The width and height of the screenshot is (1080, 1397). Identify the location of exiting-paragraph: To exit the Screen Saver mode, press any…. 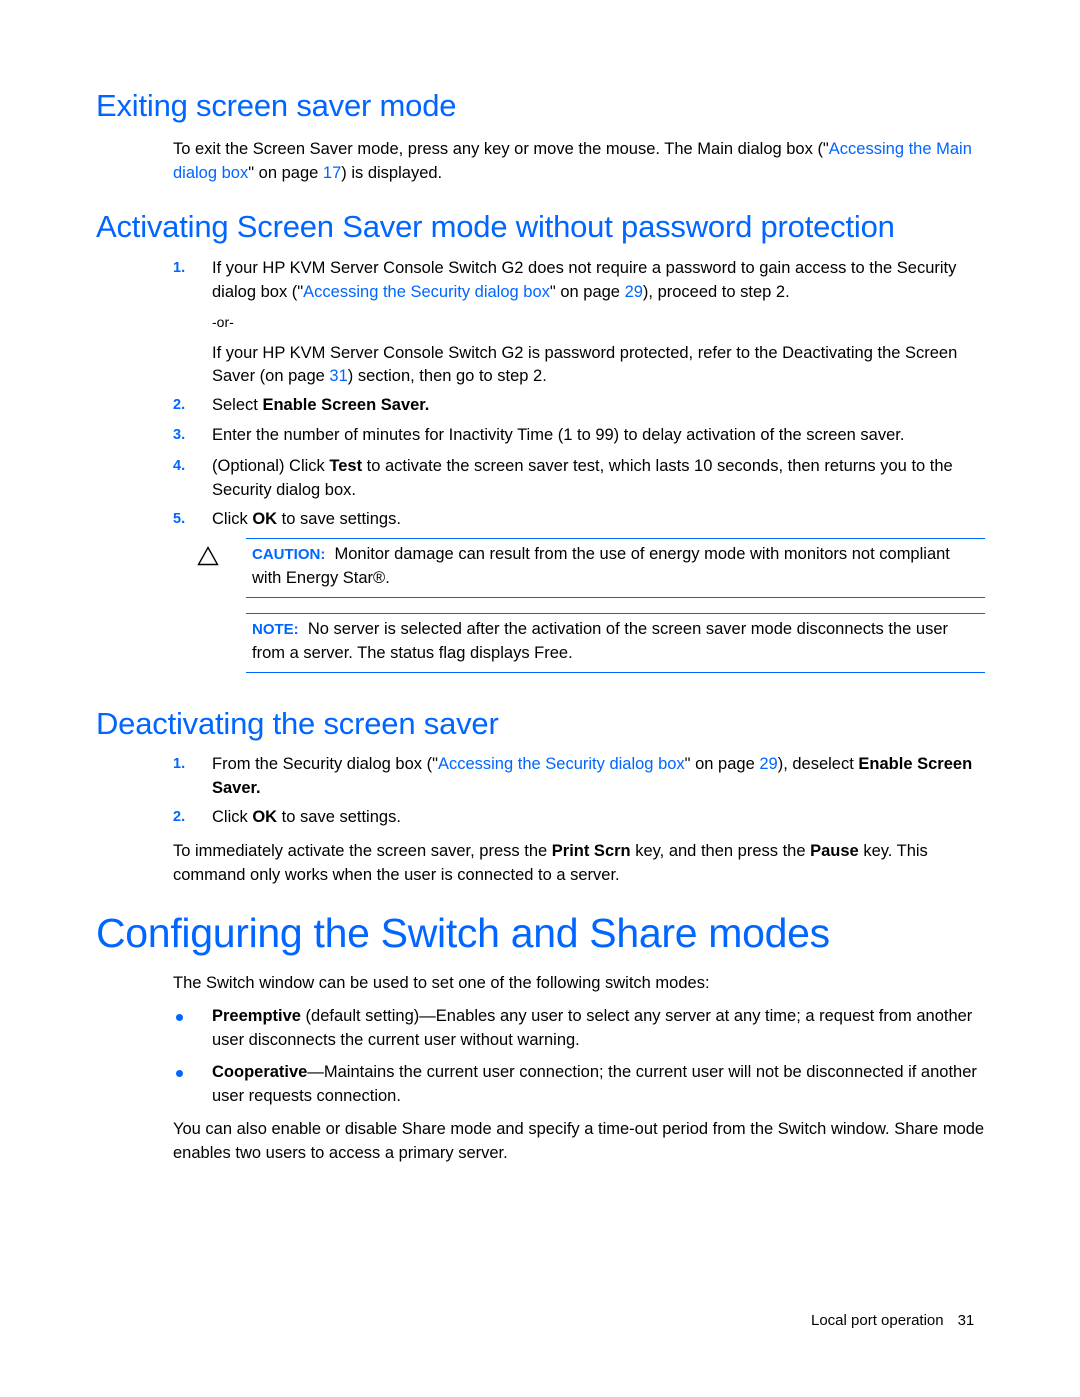
(579, 161).